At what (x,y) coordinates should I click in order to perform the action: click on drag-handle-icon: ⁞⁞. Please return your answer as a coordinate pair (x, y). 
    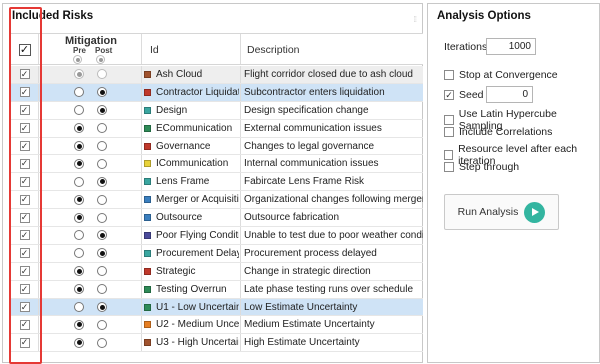
    Looking at the image, I should click on (416, 19).